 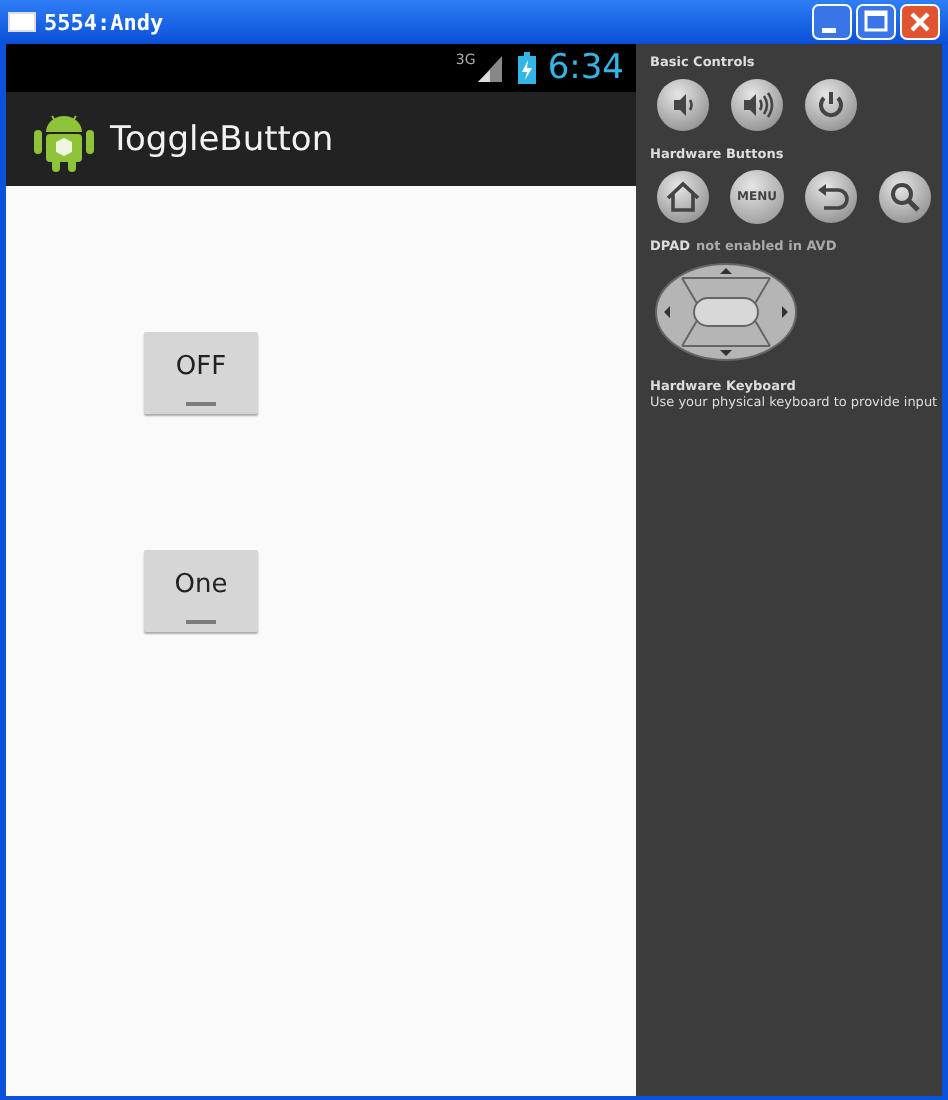 I want to click on toggle-button: OFF, so click(x=201, y=373).